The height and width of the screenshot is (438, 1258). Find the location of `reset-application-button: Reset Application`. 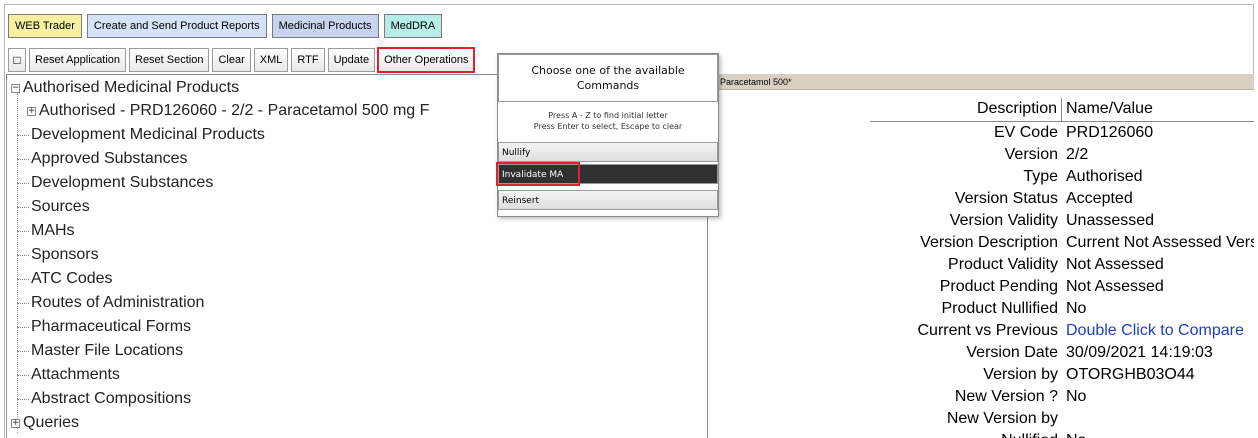

reset-application-button: Reset Application is located at coordinates (77, 60).